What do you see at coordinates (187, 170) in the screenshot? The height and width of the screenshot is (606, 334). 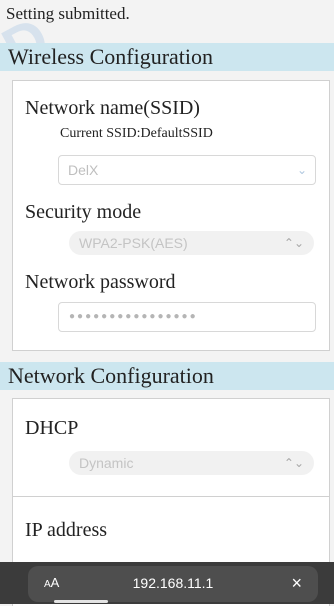 I see `ssid-input: DelX ⌄` at bounding box center [187, 170].